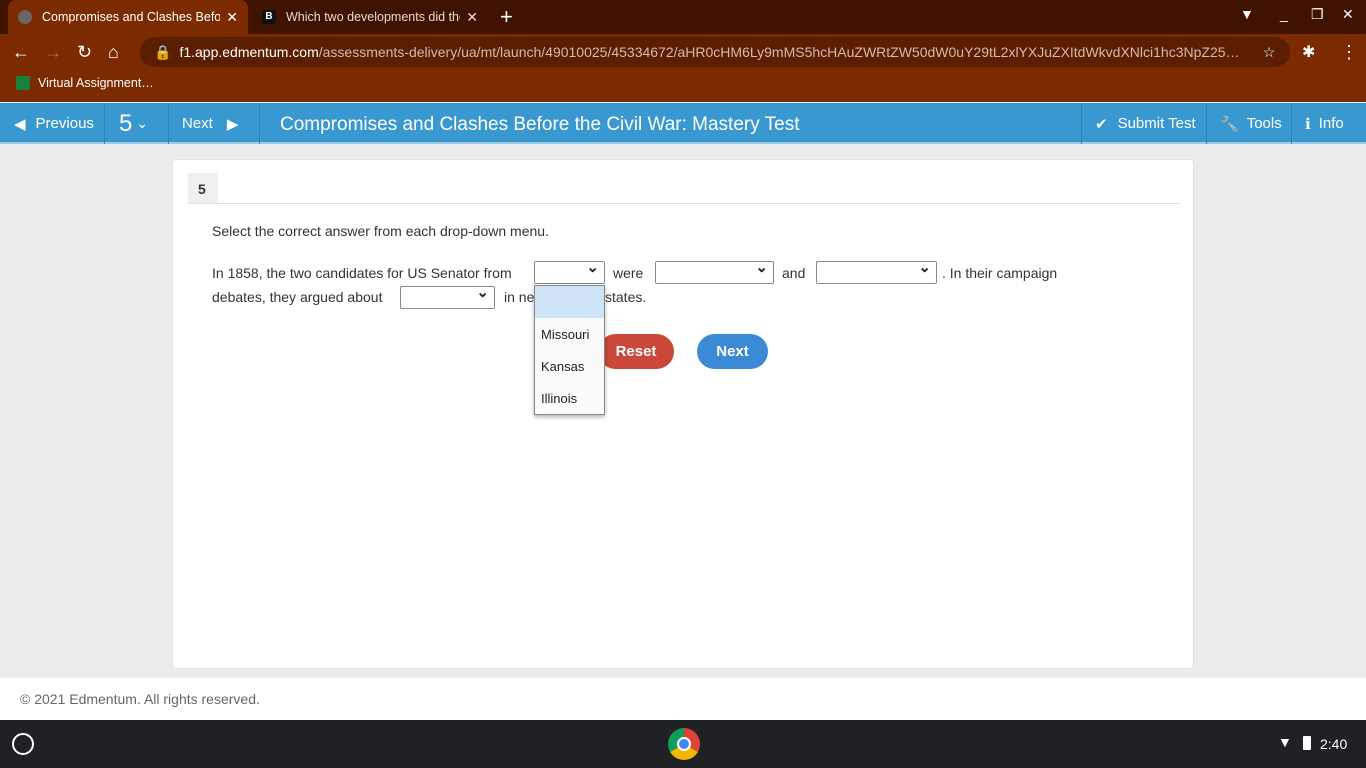  I want to click on state-dropdown-options: Missouri Kansas Illinois, so click(569, 350).